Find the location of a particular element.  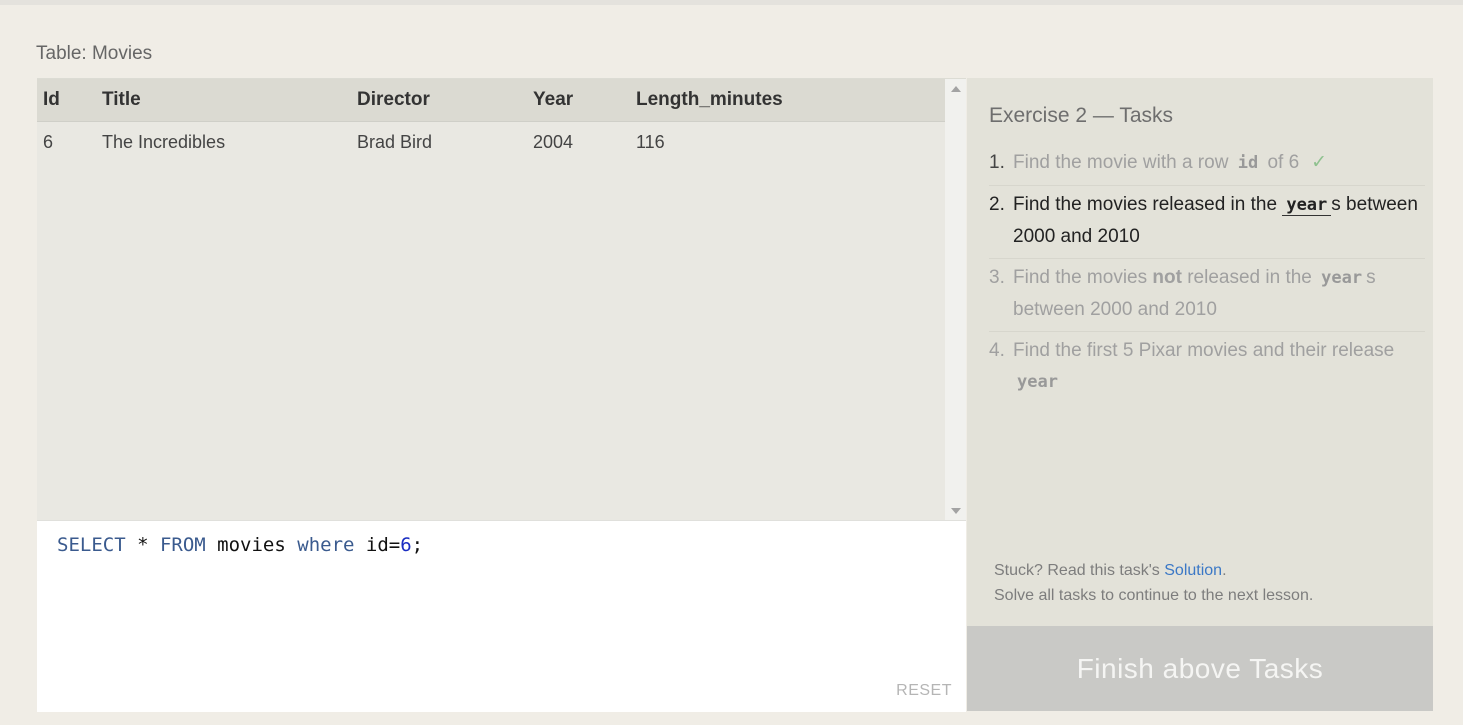

column-header-length: Length_minutes is located at coordinates (790, 100).